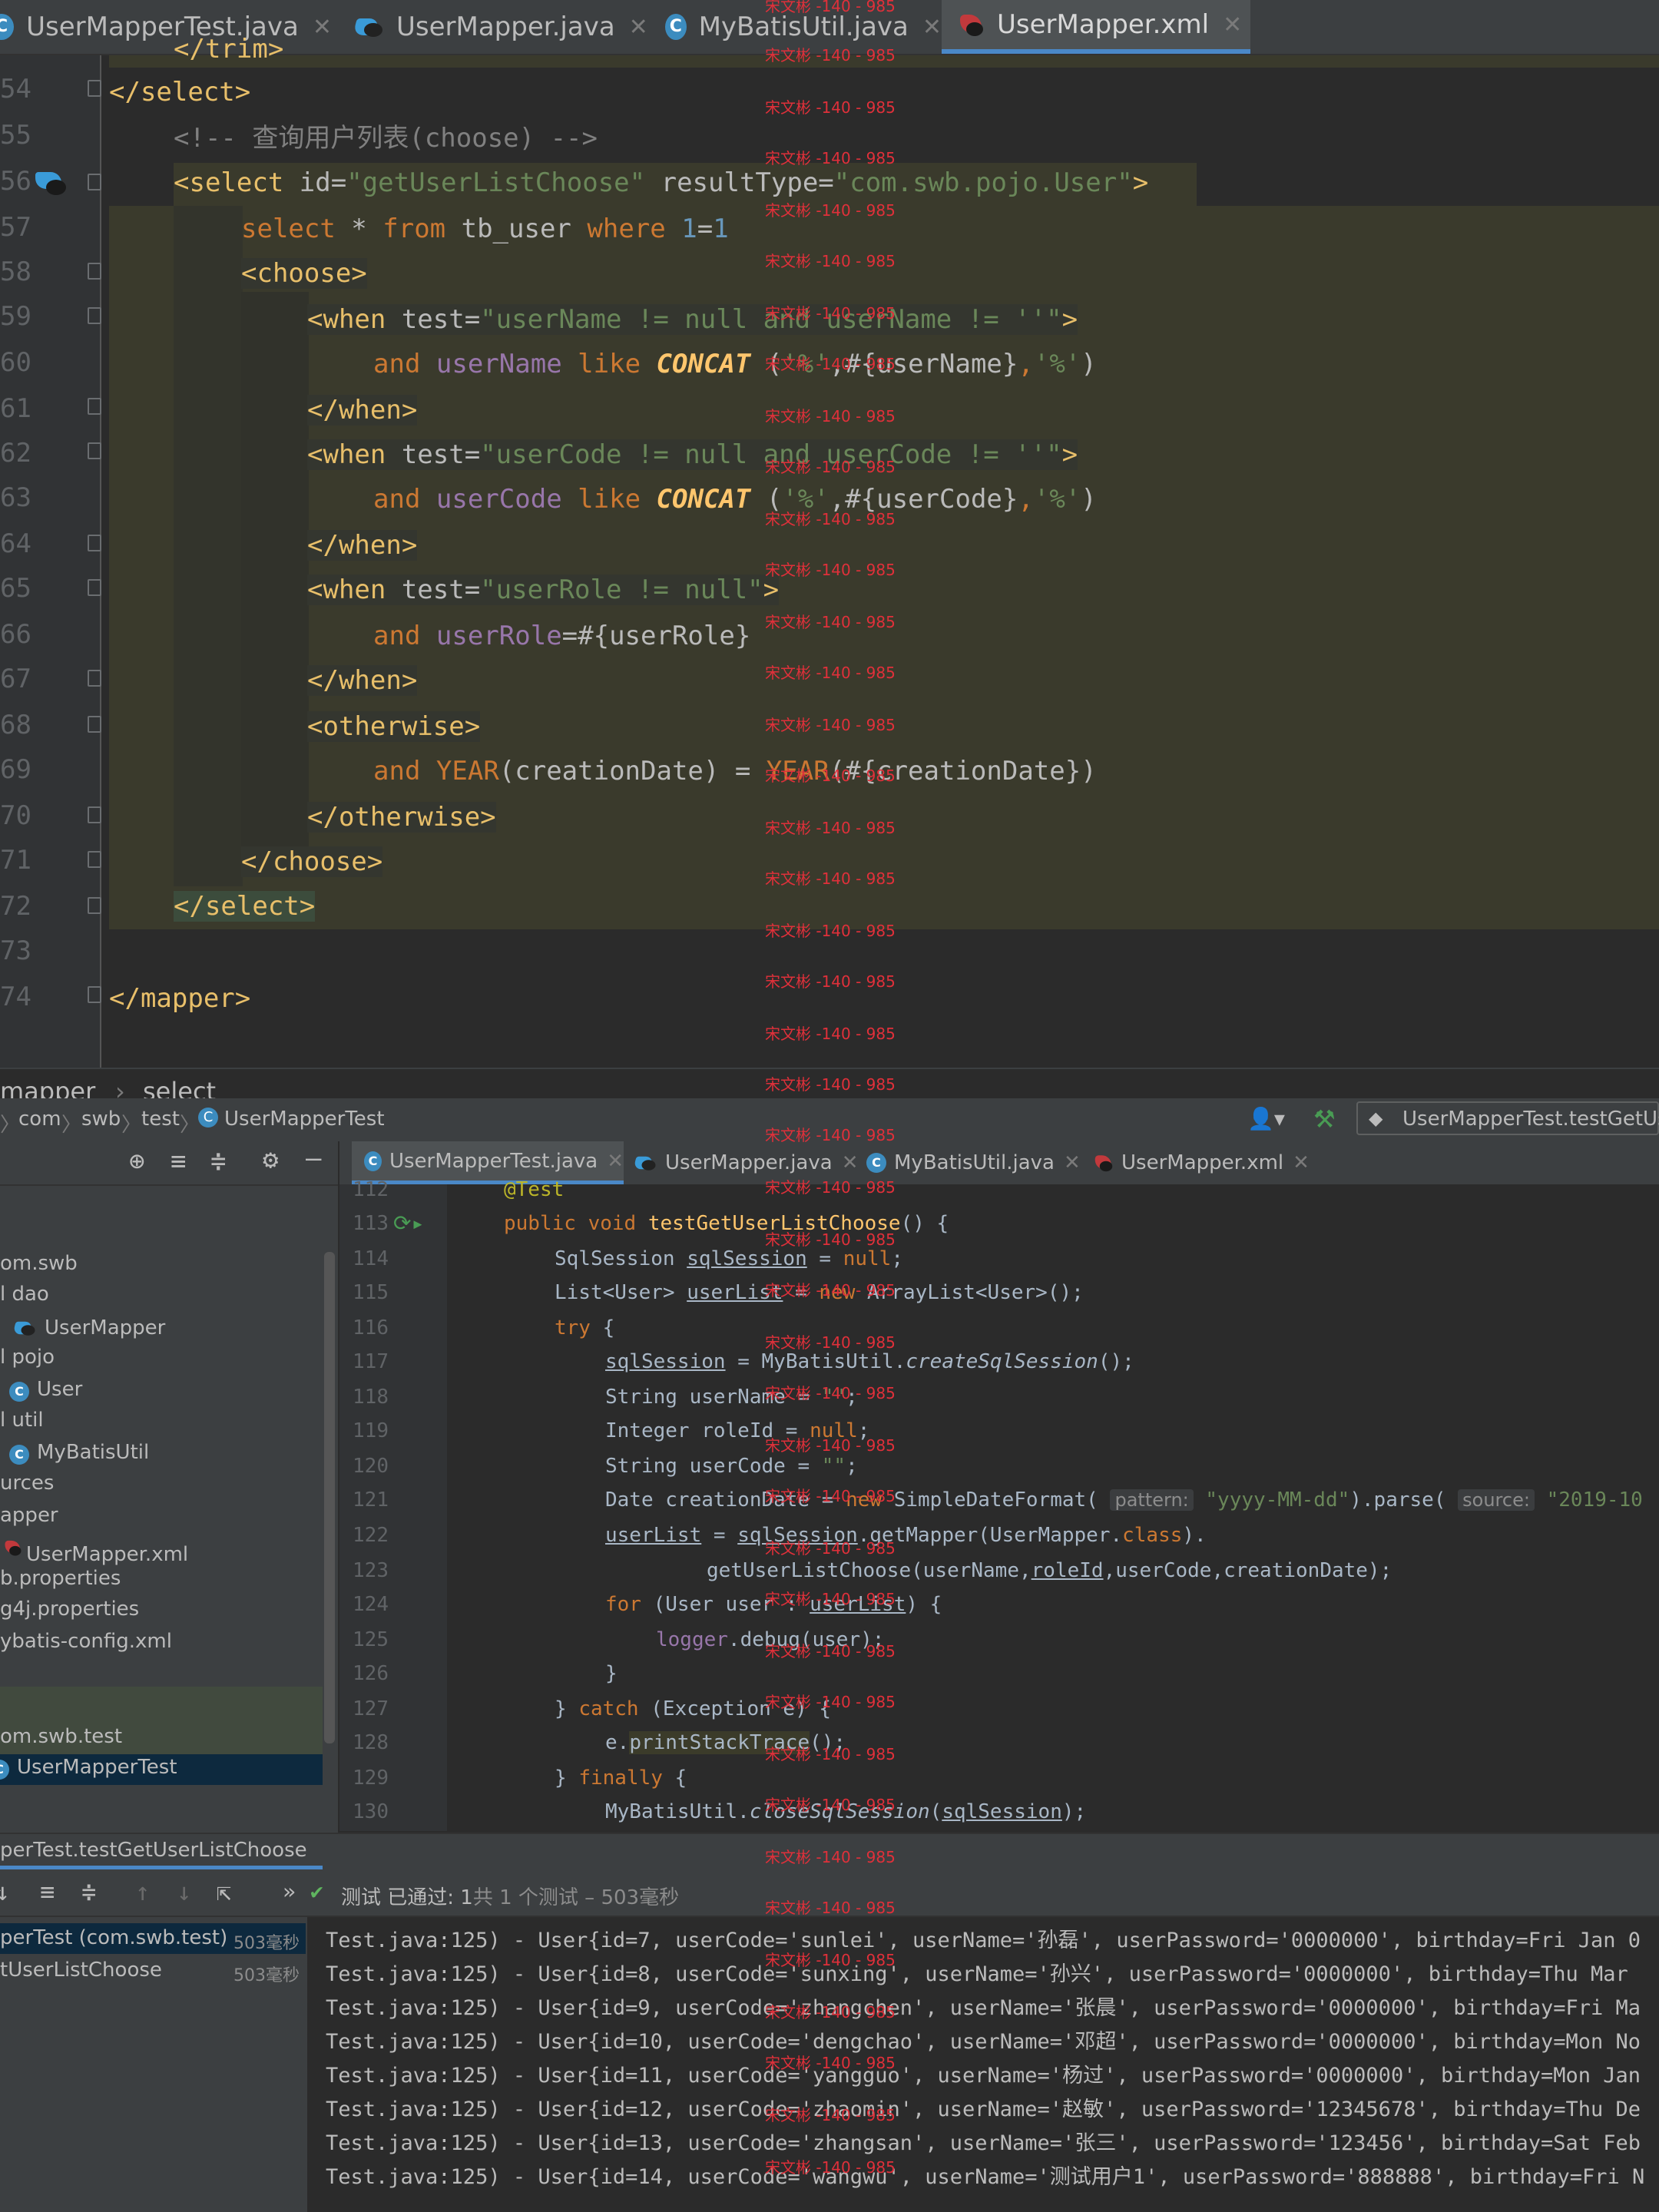  Describe the element at coordinates (371, 1536) in the screenshot. I see `line-number: 122` at that location.